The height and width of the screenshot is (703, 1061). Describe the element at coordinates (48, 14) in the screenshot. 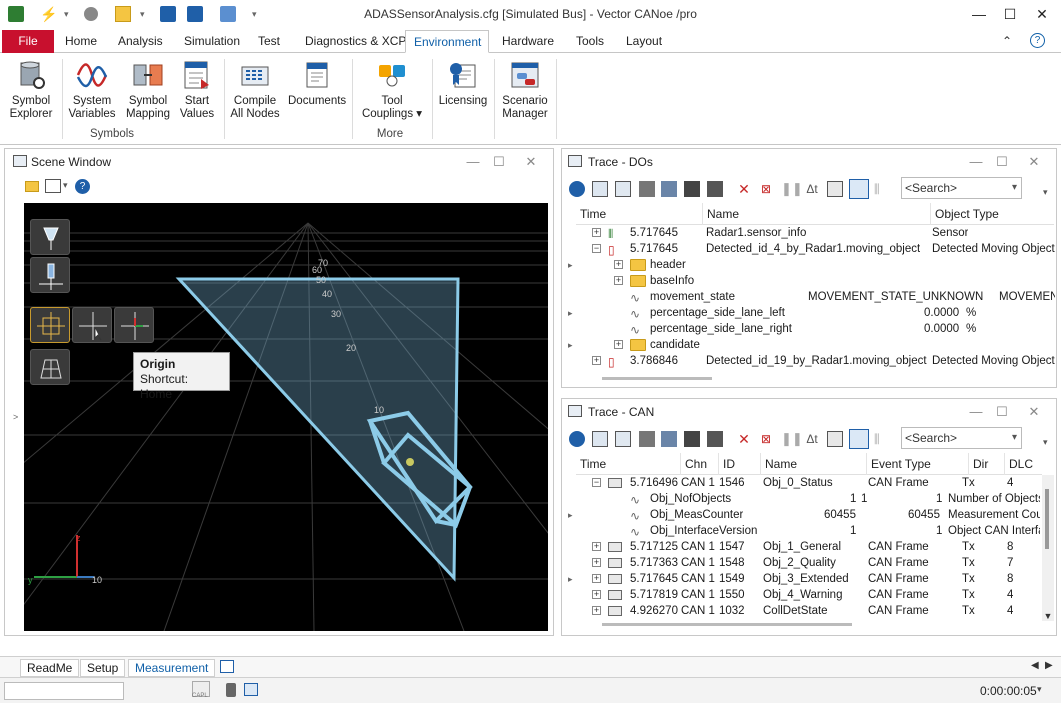

I see `lightning-icon: ⚡` at that location.